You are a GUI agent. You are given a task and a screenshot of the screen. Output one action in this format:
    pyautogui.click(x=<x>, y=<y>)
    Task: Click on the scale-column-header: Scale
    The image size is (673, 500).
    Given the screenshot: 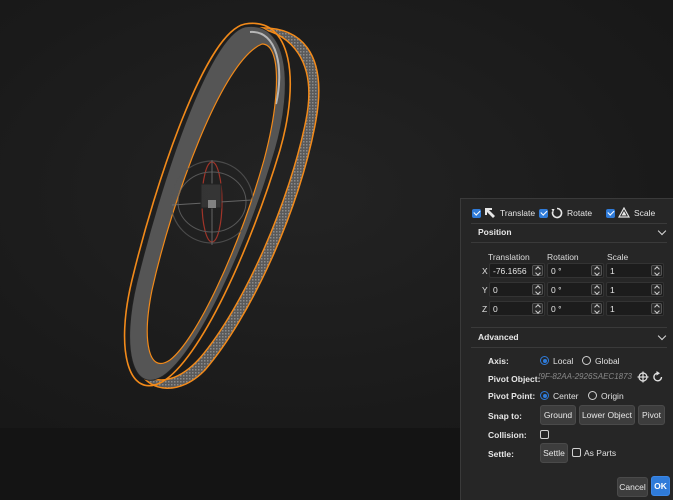 What is the action you would take?
    pyautogui.click(x=618, y=257)
    